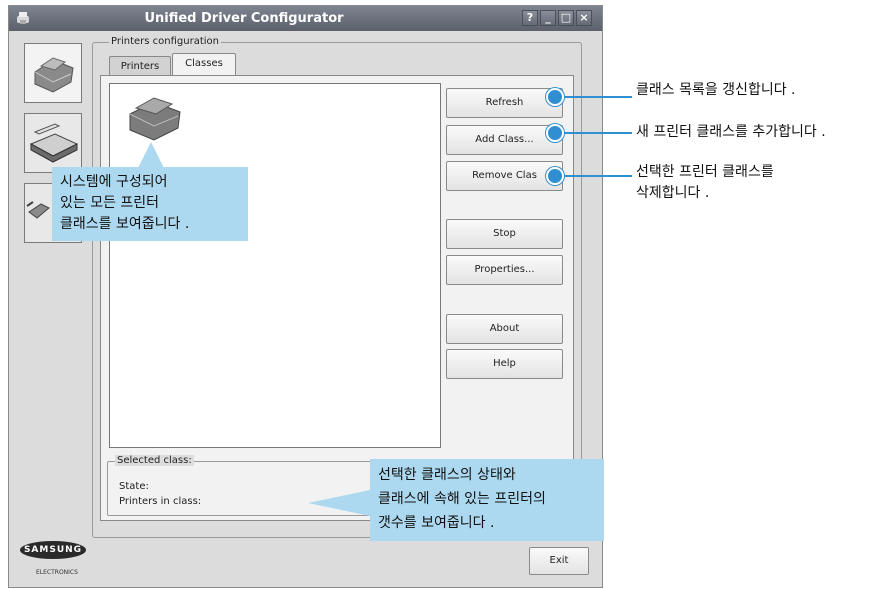  What do you see at coordinates (125, 224) in the screenshot?
I see `list-annotation-3: 클래스를 보여줍니다 .` at bounding box center [125, 224].